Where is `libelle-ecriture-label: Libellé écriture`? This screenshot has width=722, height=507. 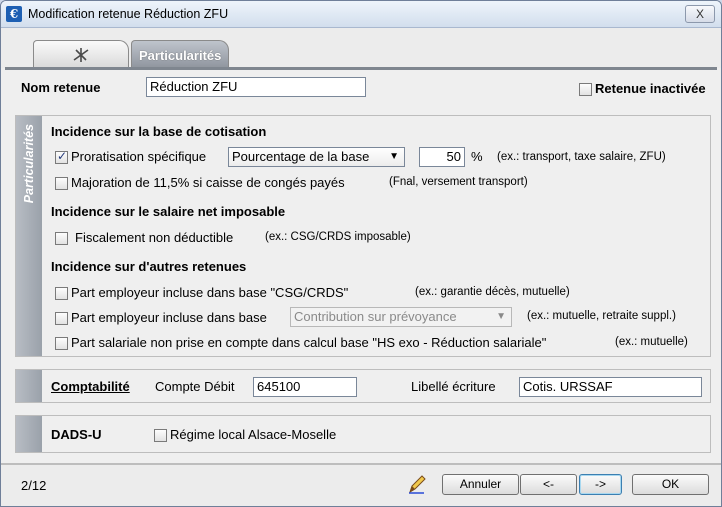
libelle-ecriture-label: Libellé écriture is located at coordinates (453, 386).